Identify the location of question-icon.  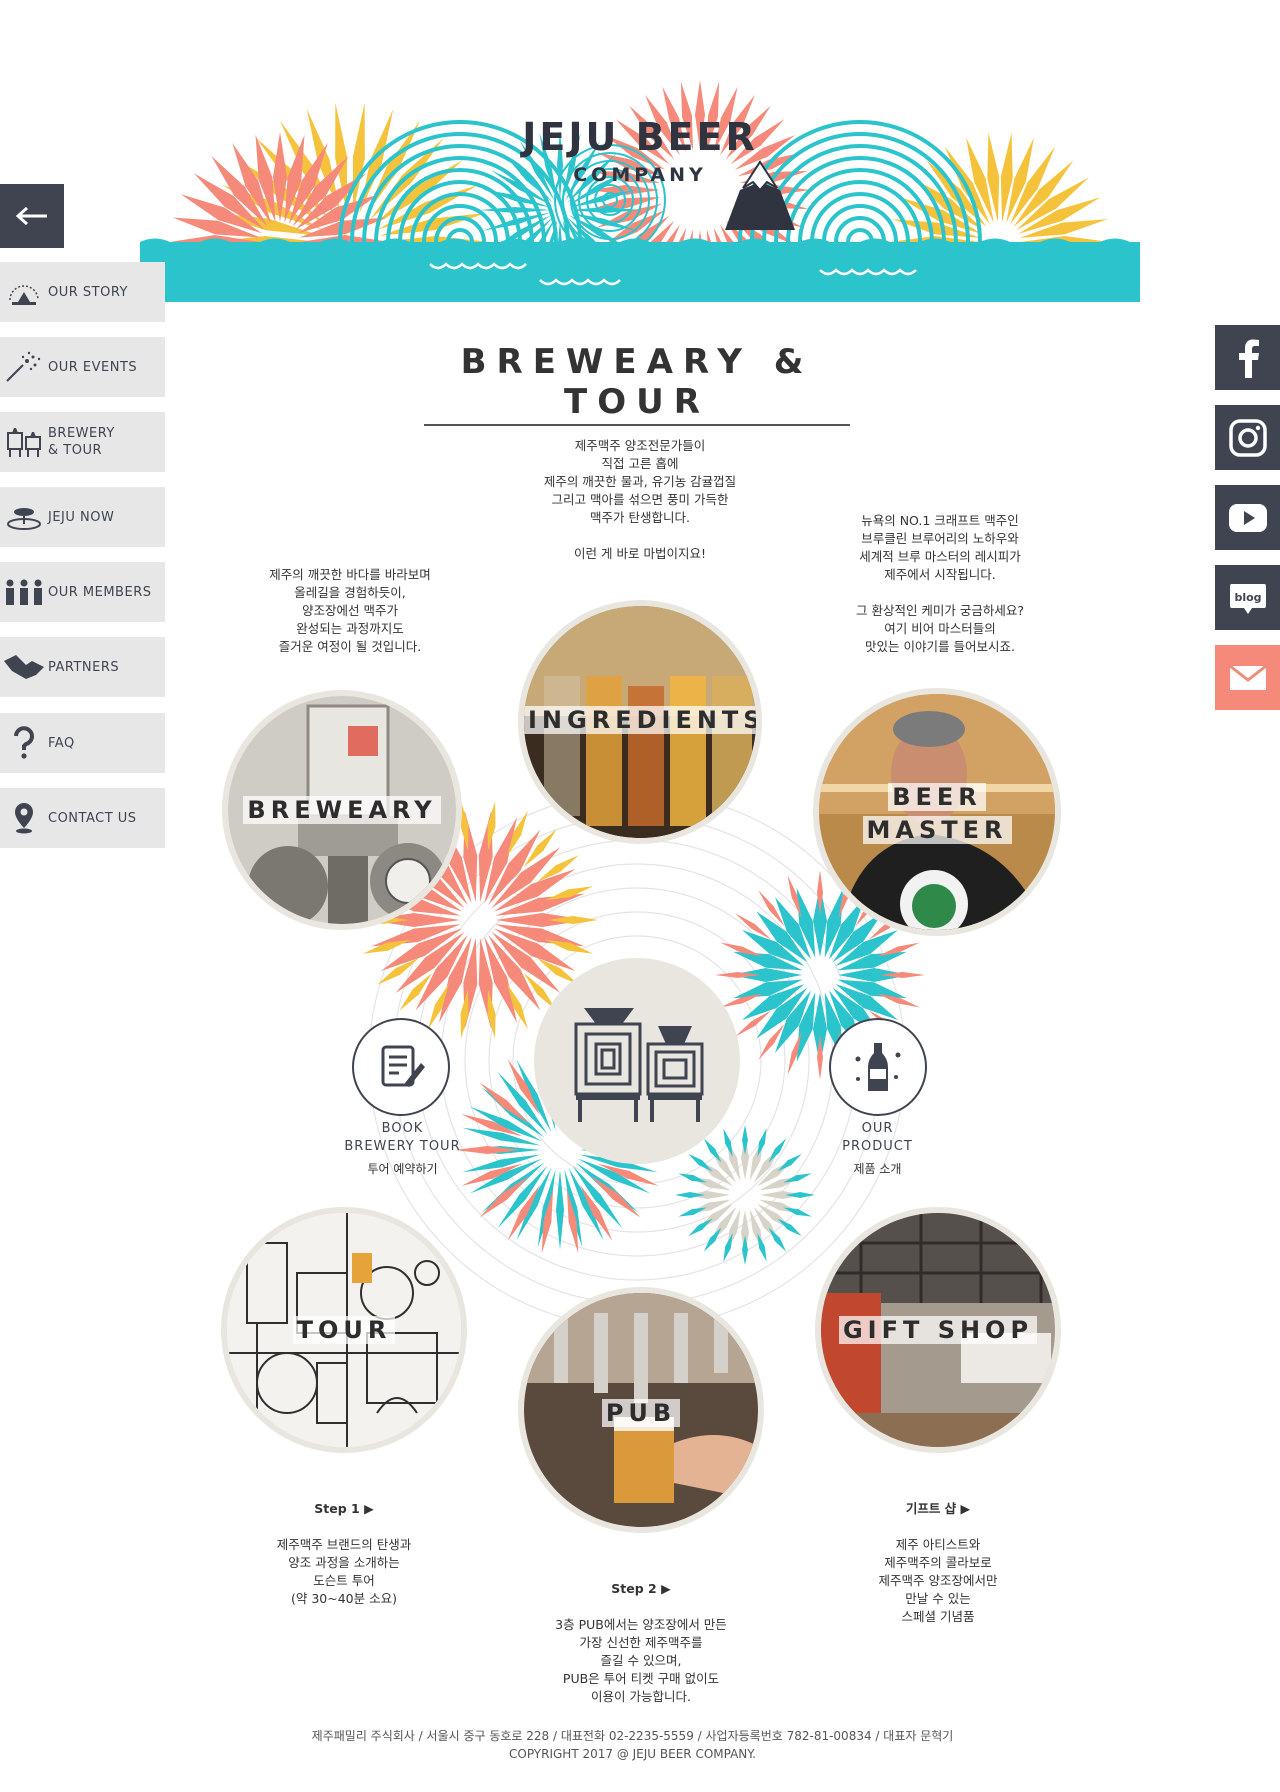
(24, 742).